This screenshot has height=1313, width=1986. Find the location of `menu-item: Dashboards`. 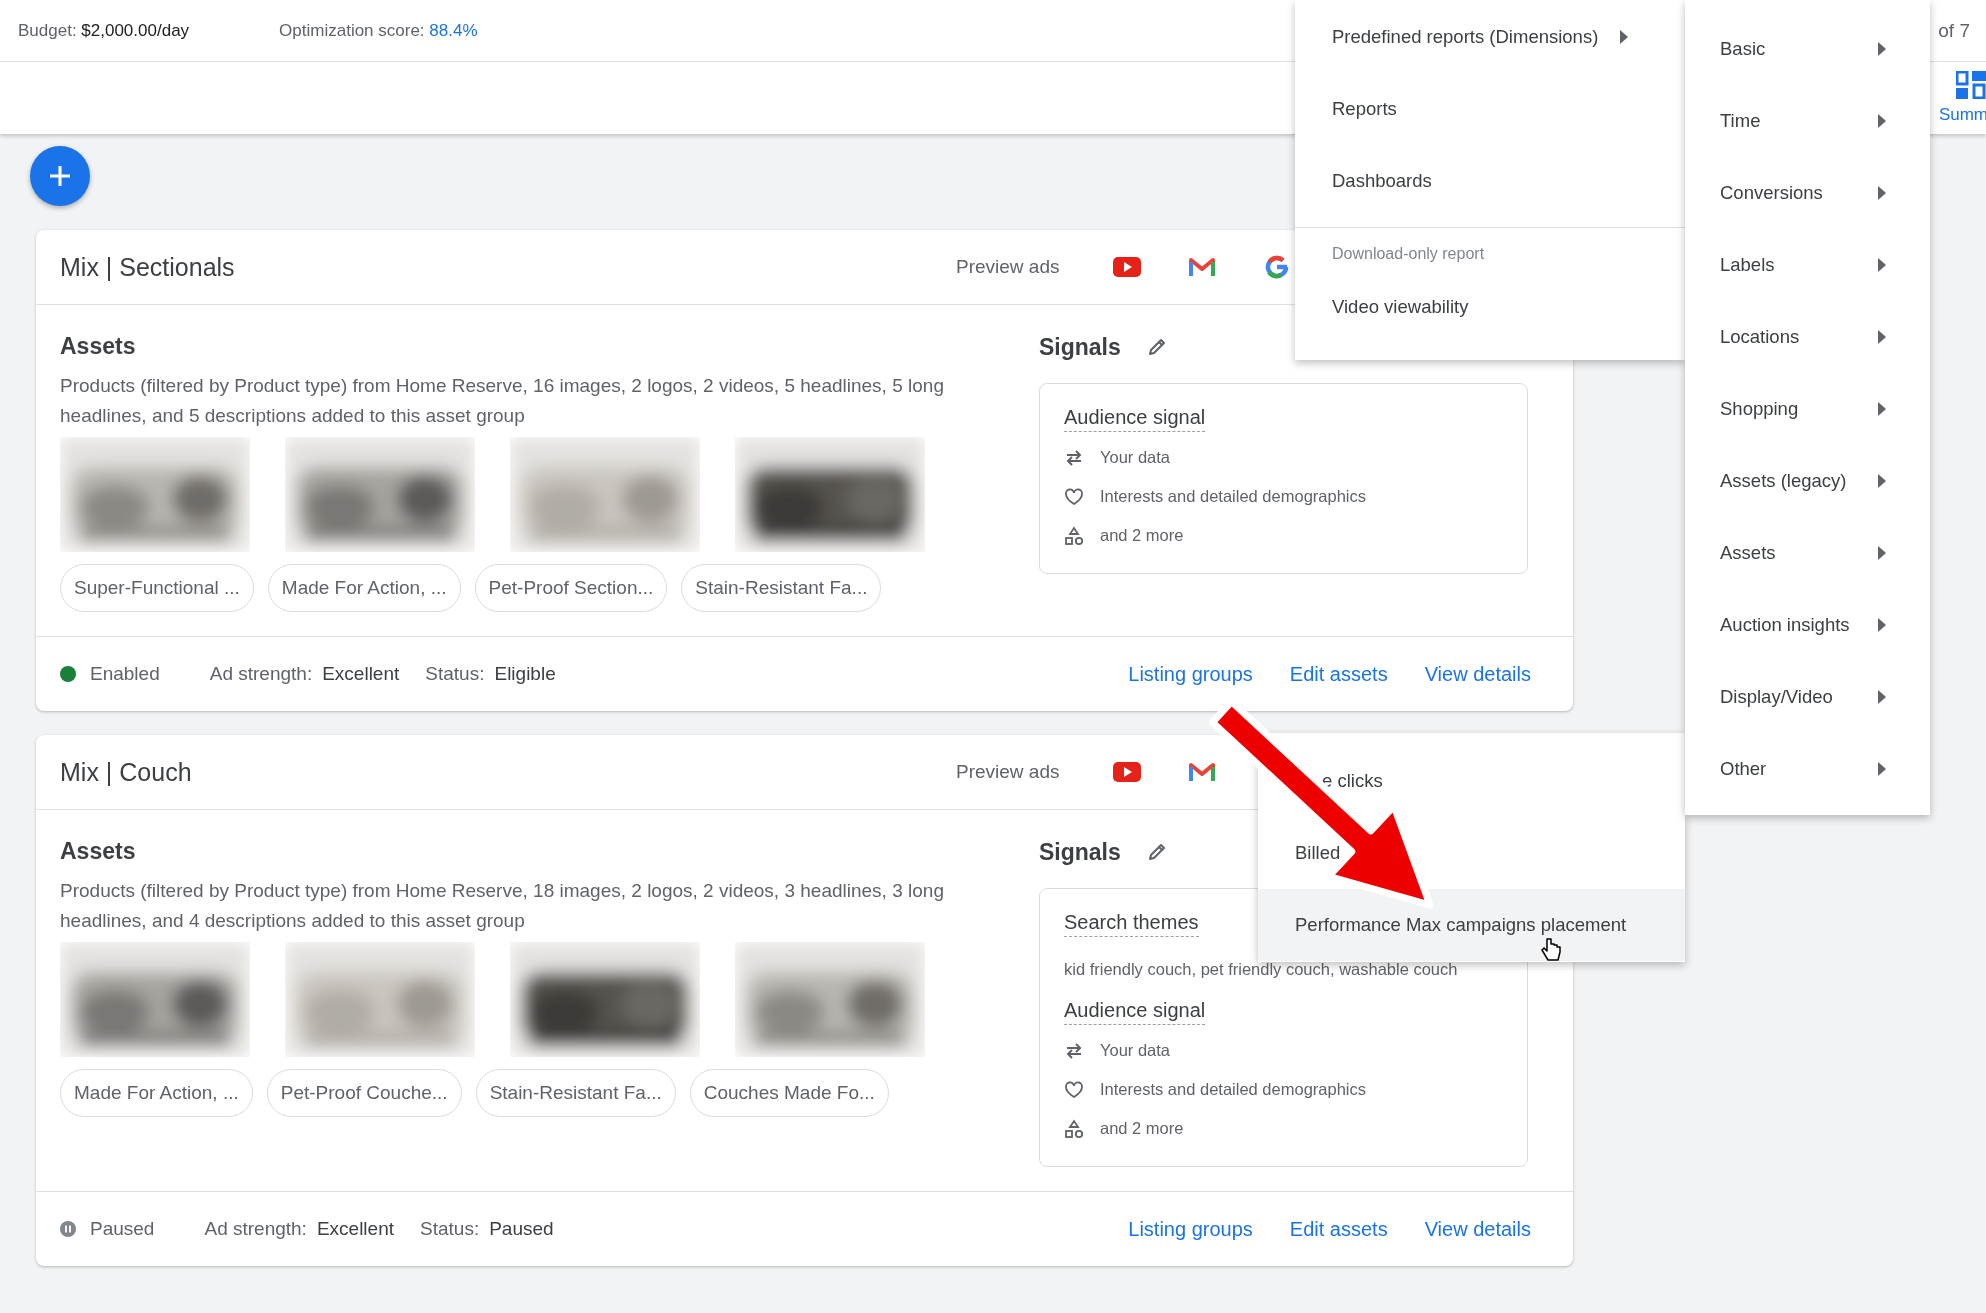

menu-item: Dashboards is located at coordinates (1490, 181).